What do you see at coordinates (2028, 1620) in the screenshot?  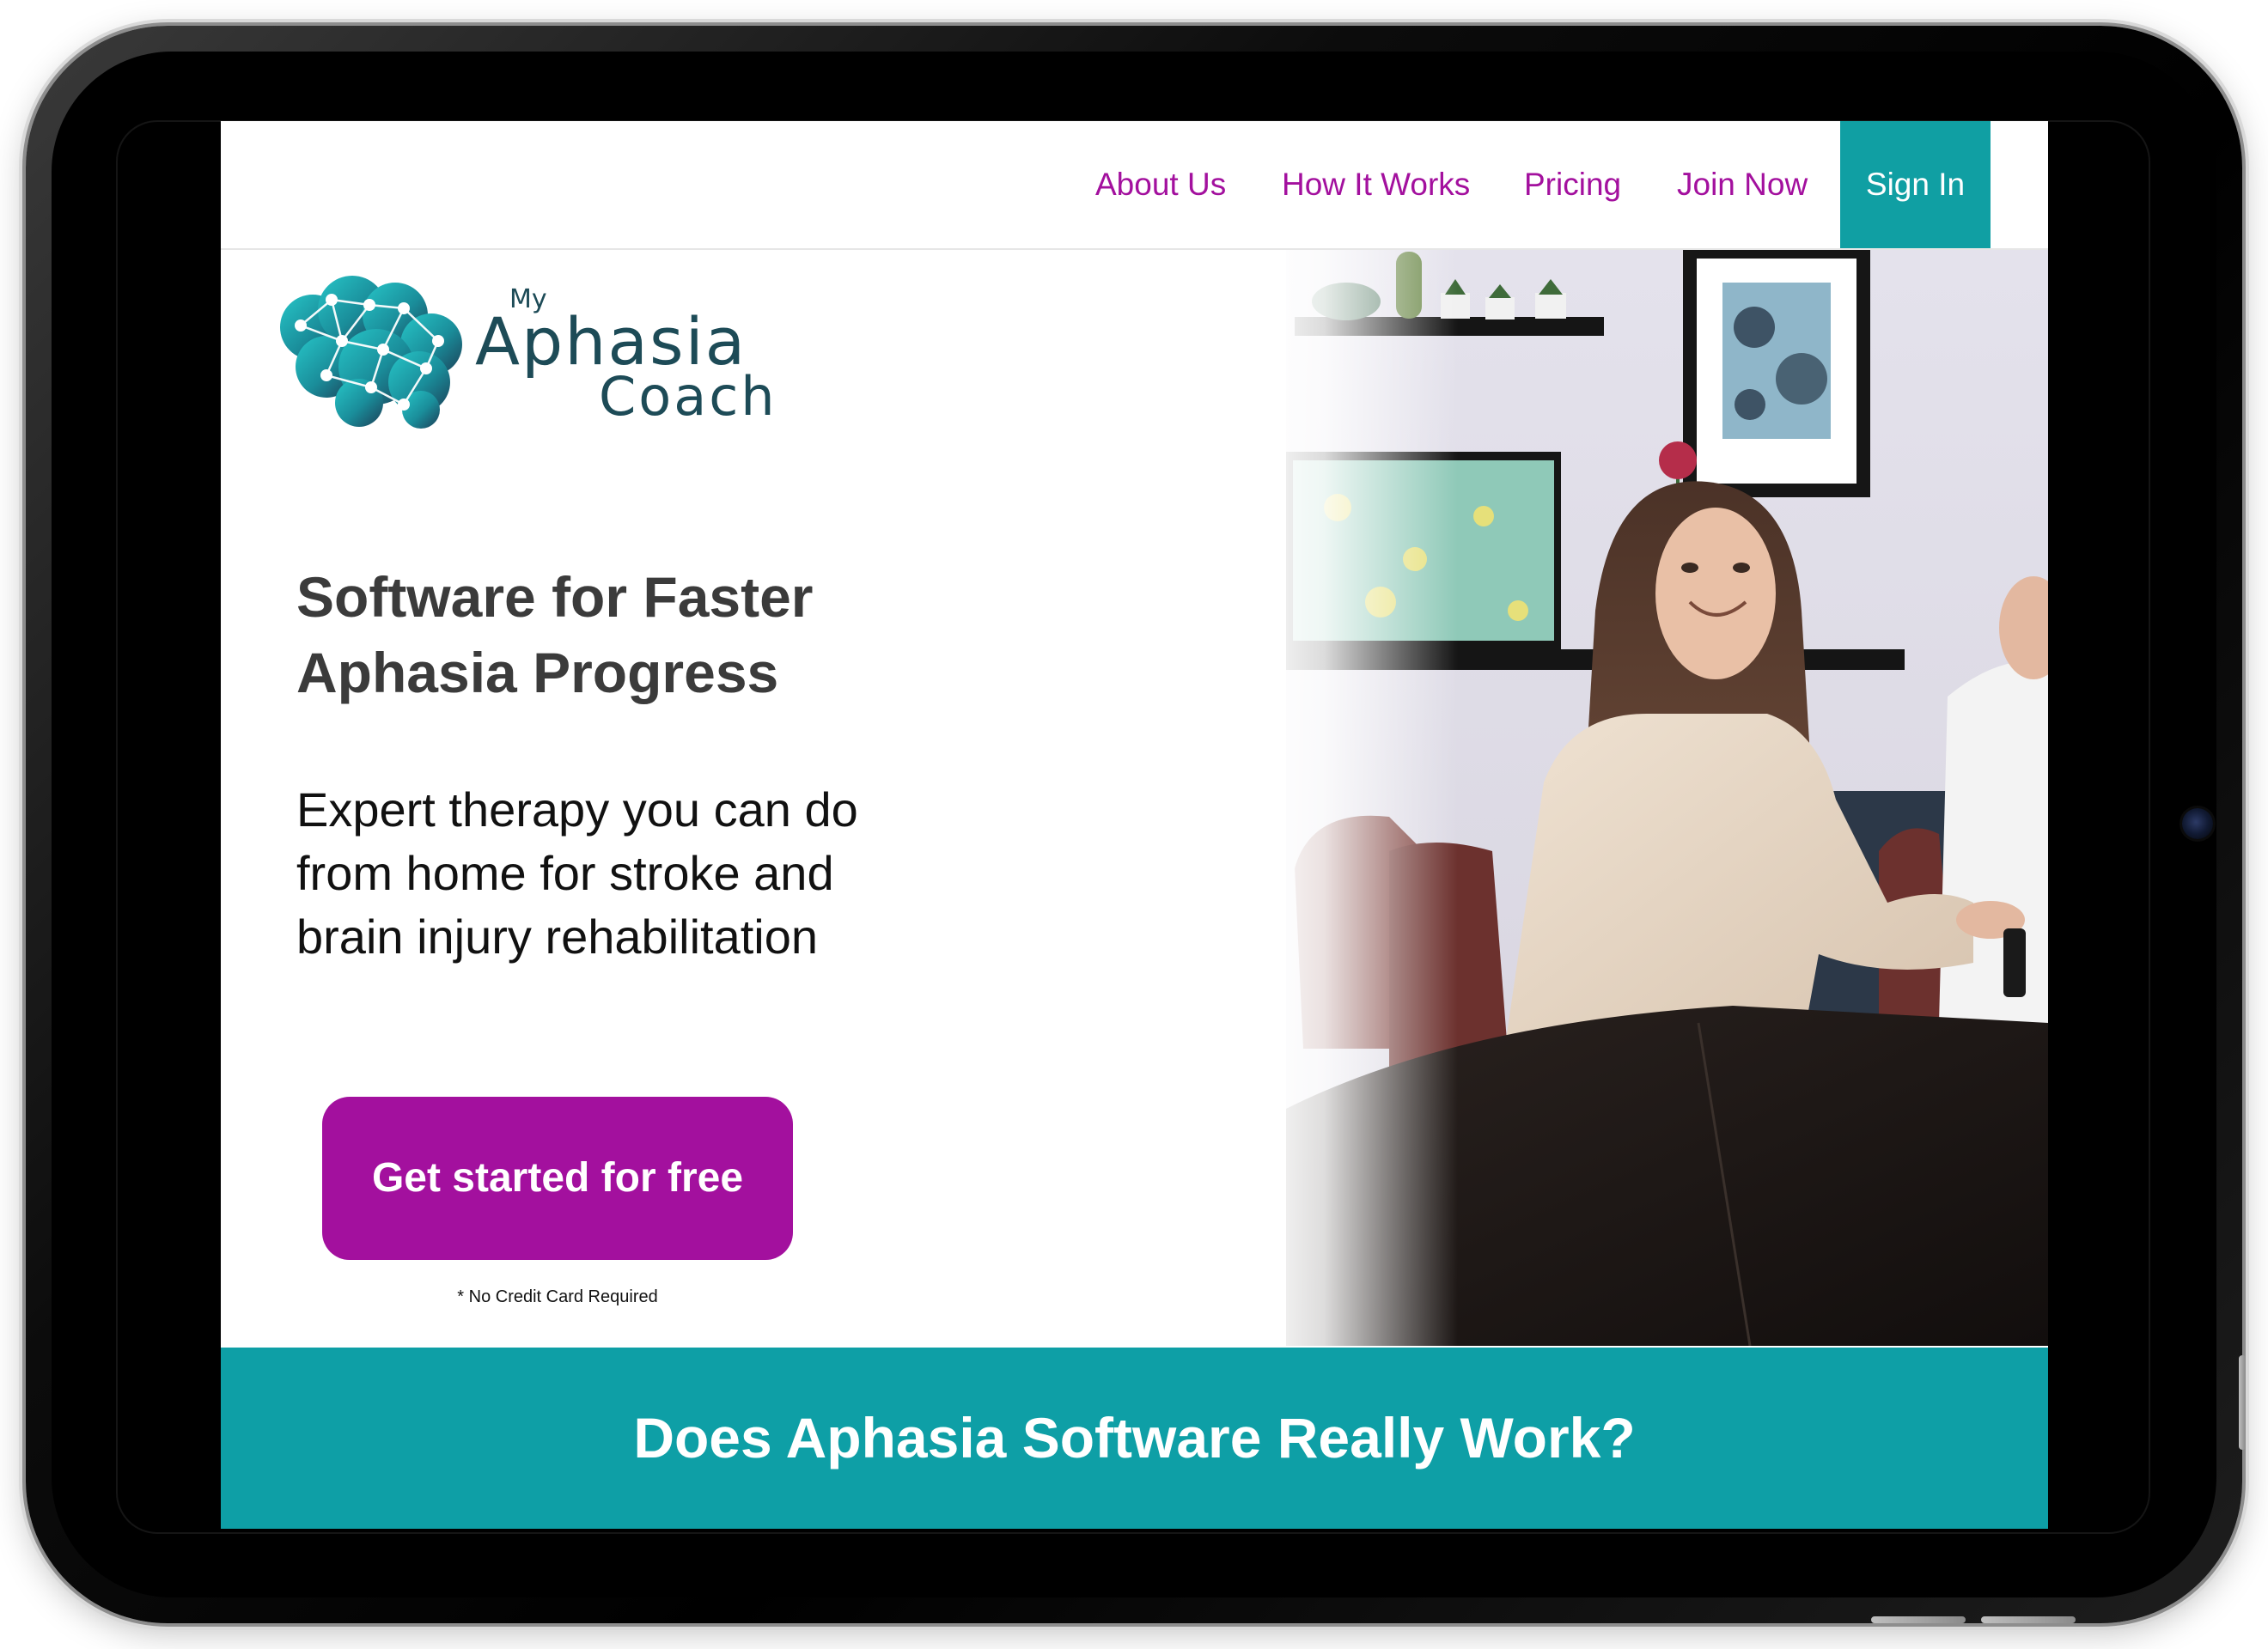 I see `power-button` at bounding box center [2028, 1620].